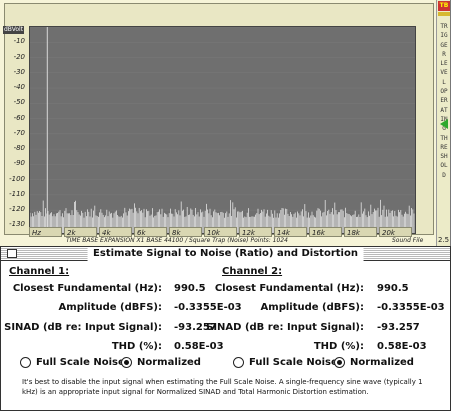 The image size is (451, 411). What do you see at coordinates (19, 117) in the screenshot?
I see `y-tick-label: -60` at bounding box center [19, 117].